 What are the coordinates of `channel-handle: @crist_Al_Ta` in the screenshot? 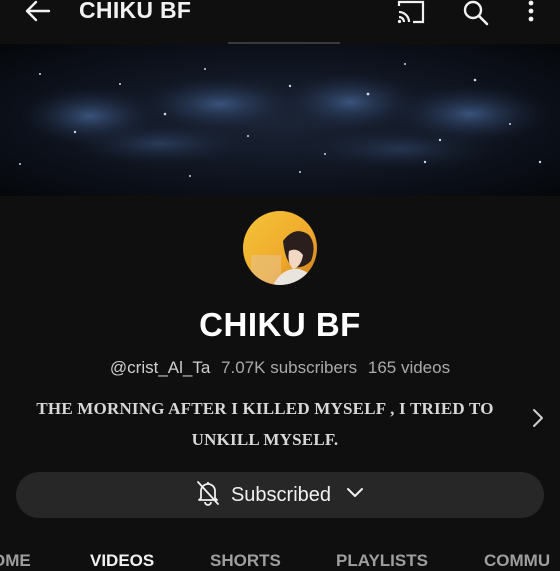 It's located at (160, 367).